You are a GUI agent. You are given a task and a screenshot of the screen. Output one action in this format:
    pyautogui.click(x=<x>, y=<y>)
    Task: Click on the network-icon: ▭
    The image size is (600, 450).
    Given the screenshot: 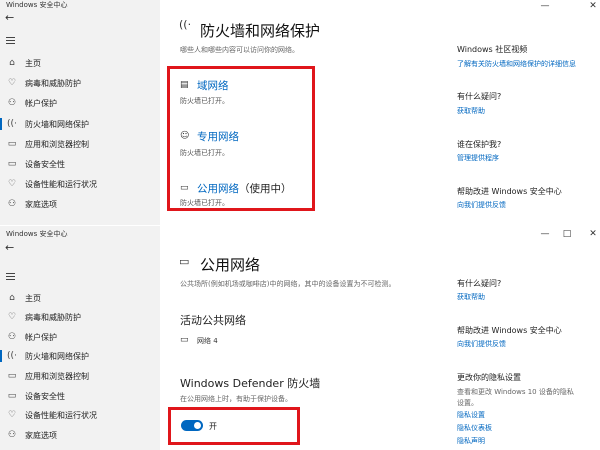 What is the action you would take?
    pyautogui.click(x=184, y=340)
    